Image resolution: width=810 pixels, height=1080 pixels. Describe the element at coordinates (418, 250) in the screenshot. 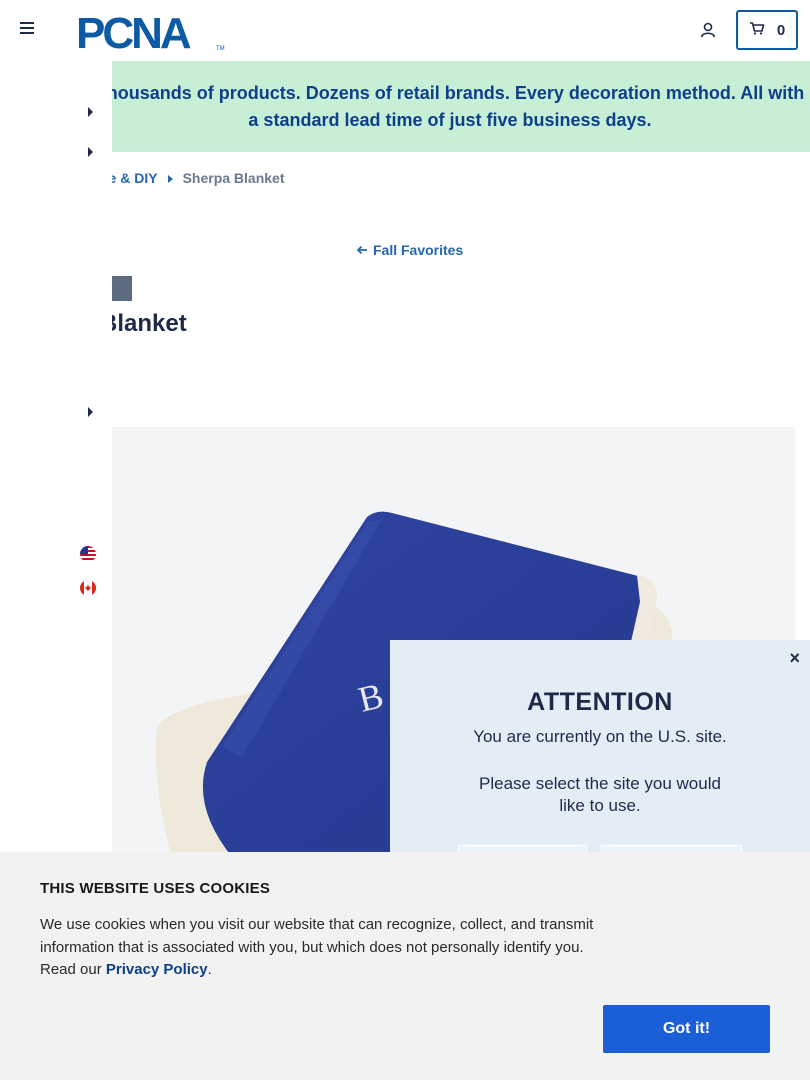

I see `back-link-label: Fall Favorites` at that location.